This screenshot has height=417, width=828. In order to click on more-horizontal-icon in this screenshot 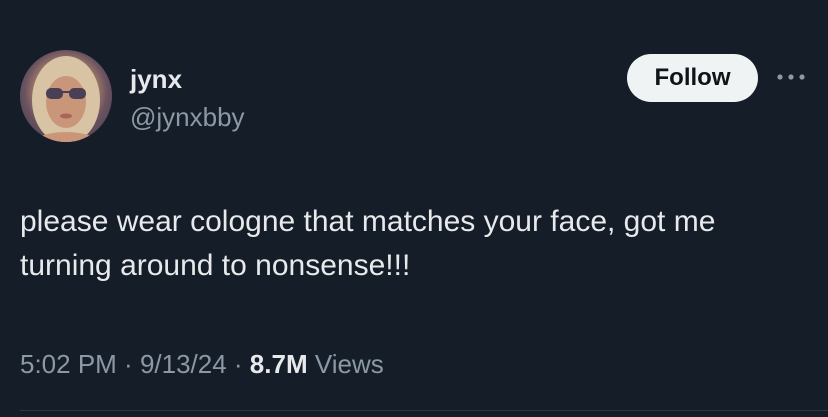, I will do `click(791, 77)`.